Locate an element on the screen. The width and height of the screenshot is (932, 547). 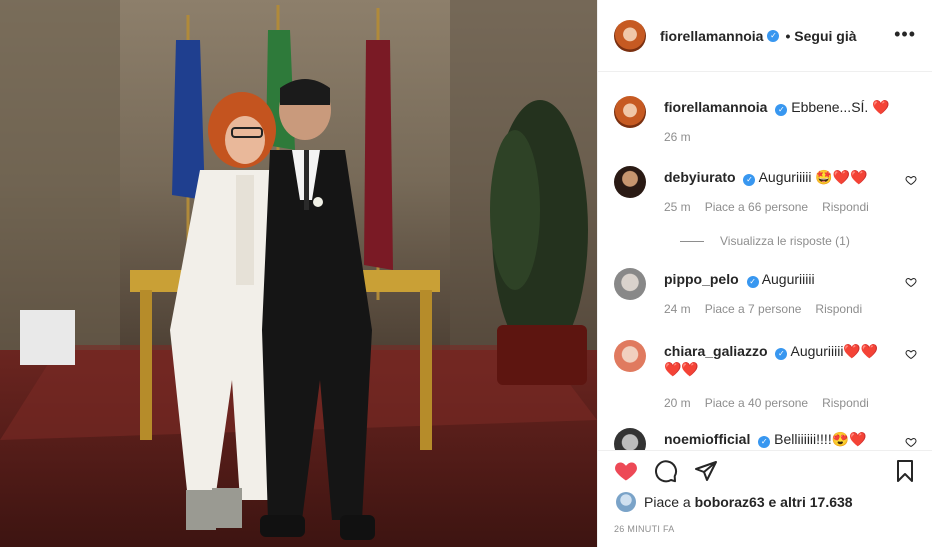
comment-username: chiara_galiazzo is located at coordinates (716, 351).